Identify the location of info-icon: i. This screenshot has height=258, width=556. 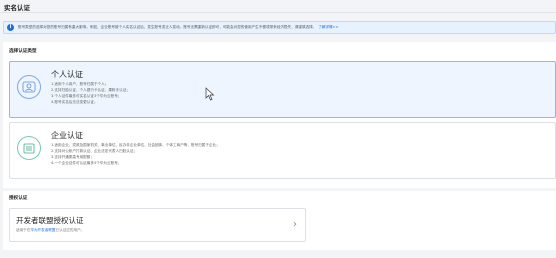
(10, 27).